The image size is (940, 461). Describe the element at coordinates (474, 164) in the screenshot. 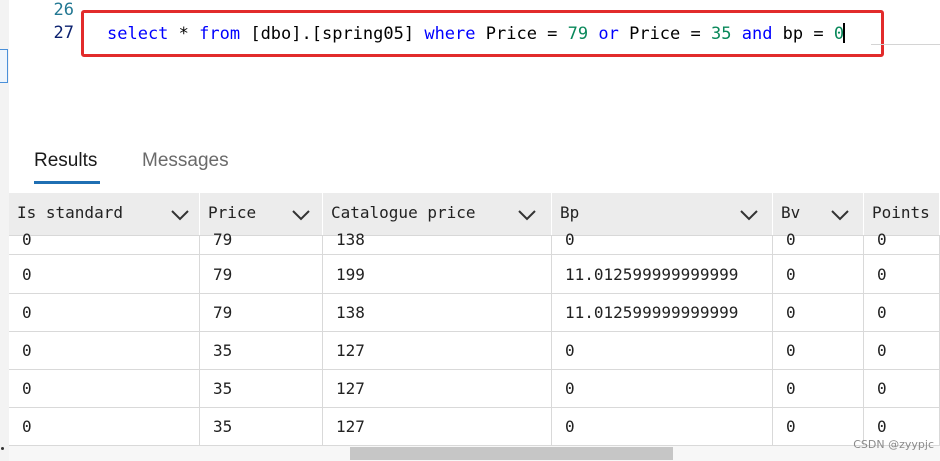

I see `results-tabbar: Results Messages` at that location.